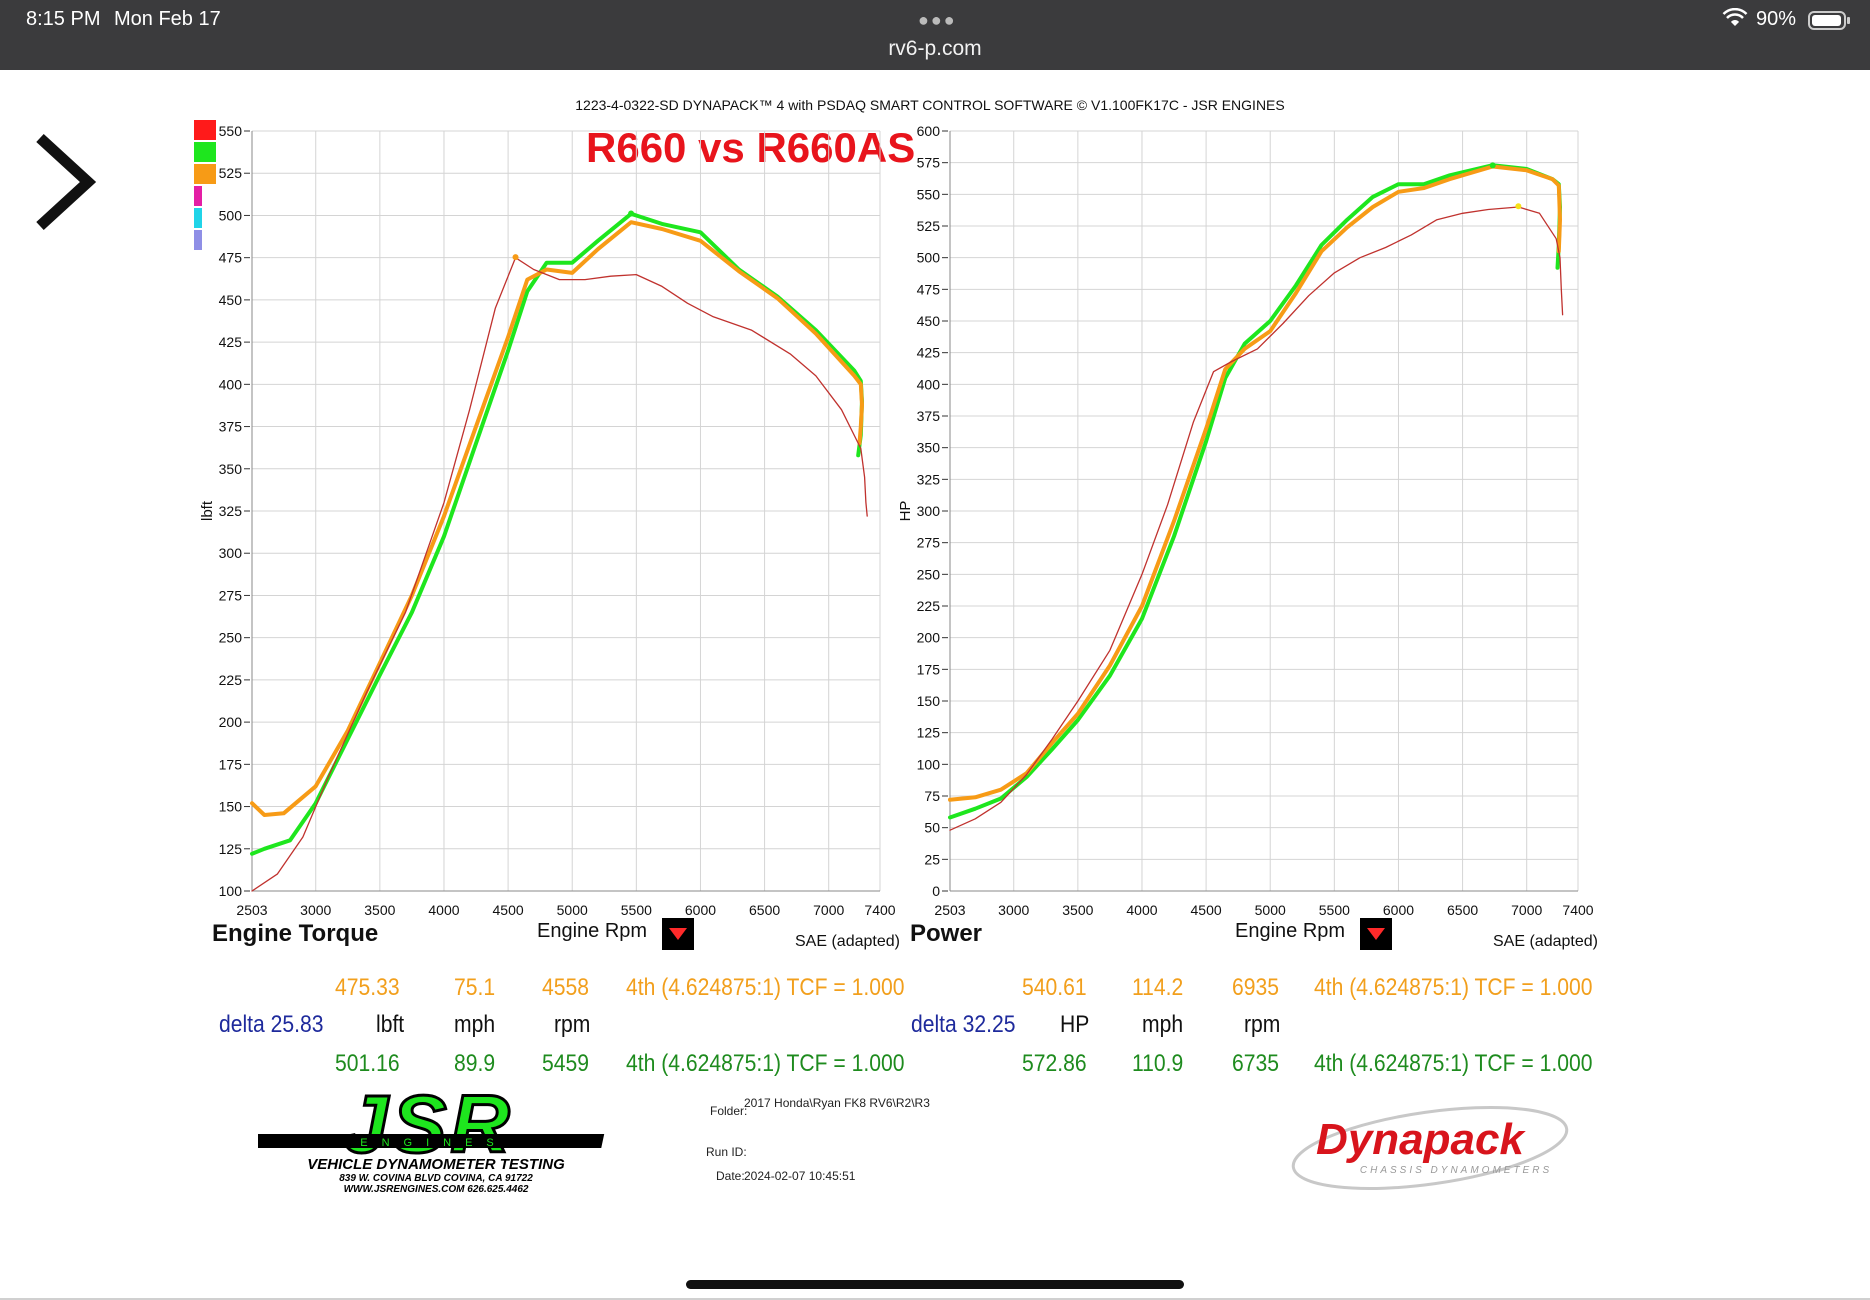  I want to click on more-dots-icon: ●●●, so click(937, 20).